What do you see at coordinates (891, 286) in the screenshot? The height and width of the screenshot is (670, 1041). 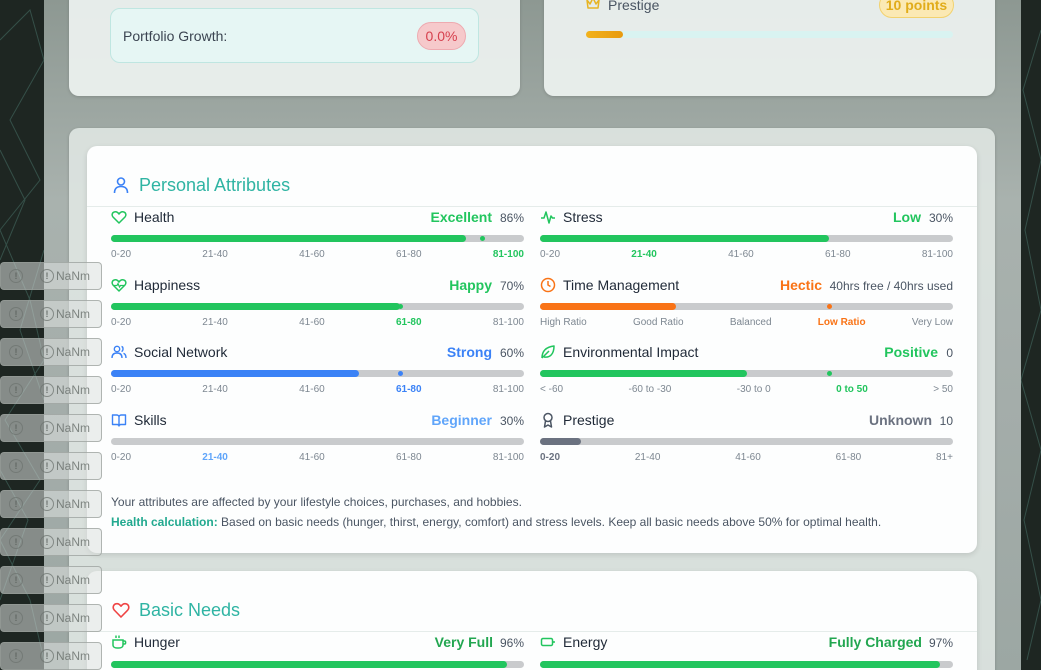 I see `time-management-value: 40hrs free / 40hrs used` at bounding box center [891, 286].